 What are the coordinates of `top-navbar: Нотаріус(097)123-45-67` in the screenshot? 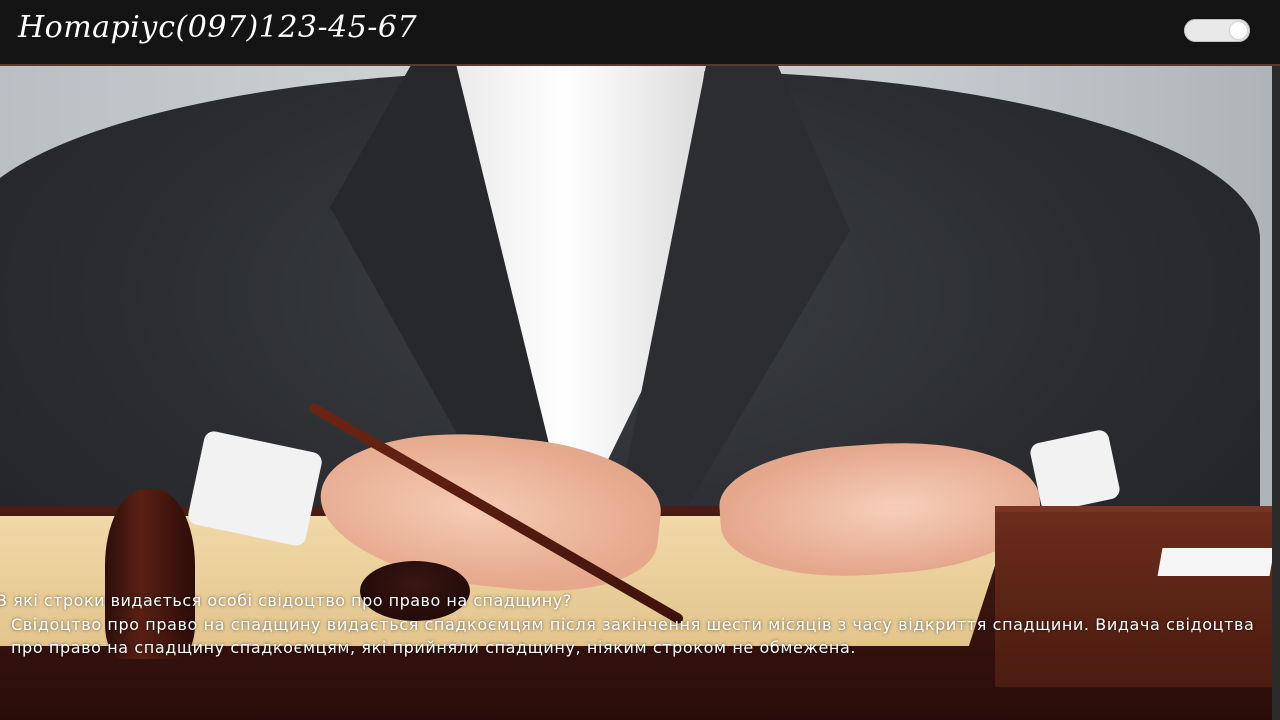 It's located at (640, 33).